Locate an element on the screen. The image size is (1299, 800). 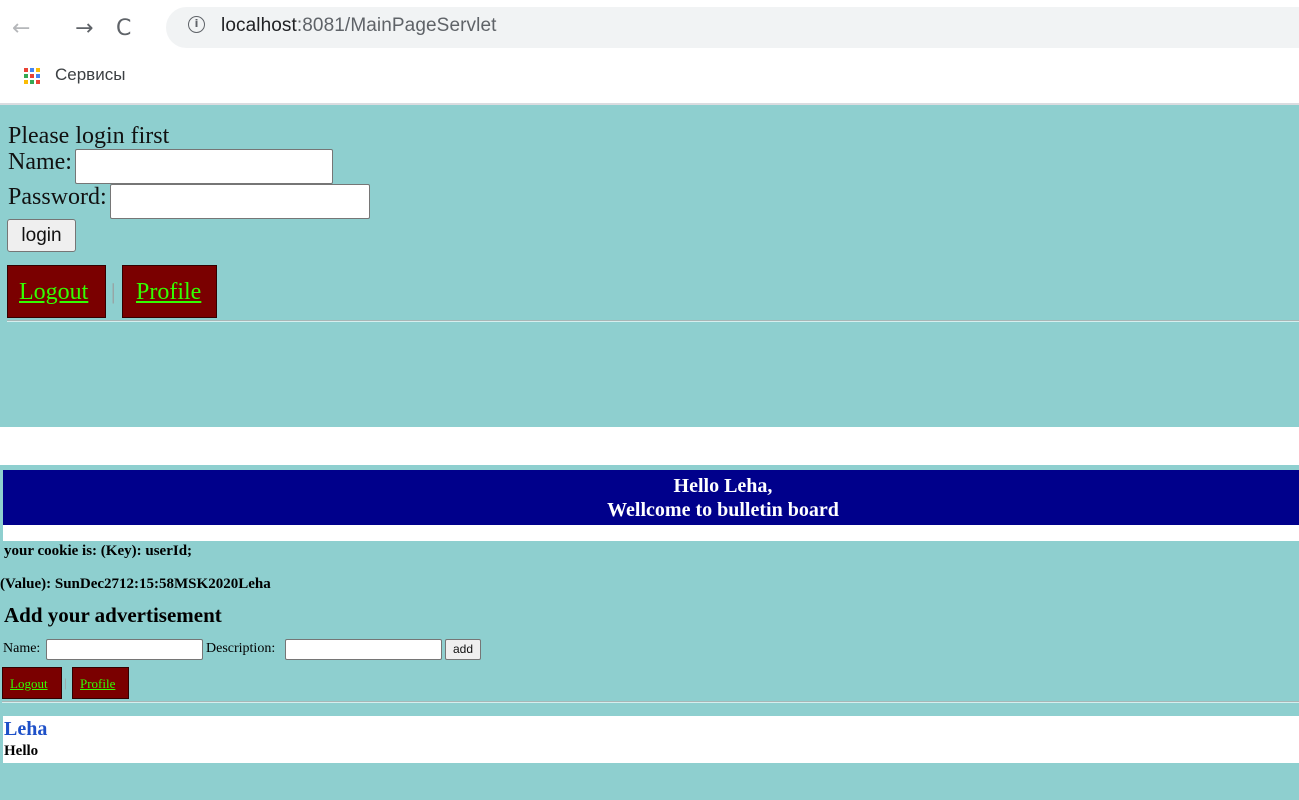
horizontal-rule is located at coordinates (653, 321).